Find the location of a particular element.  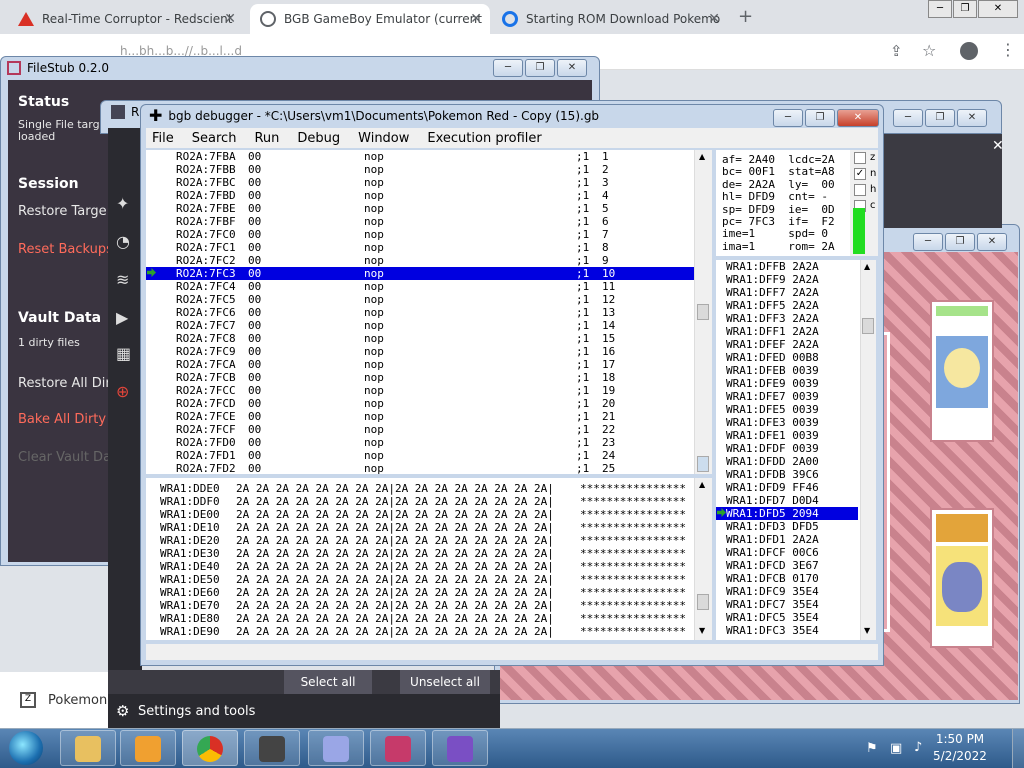

bake-all-dirty-button: Bake All Dirty is located at coordinates (62, 419).